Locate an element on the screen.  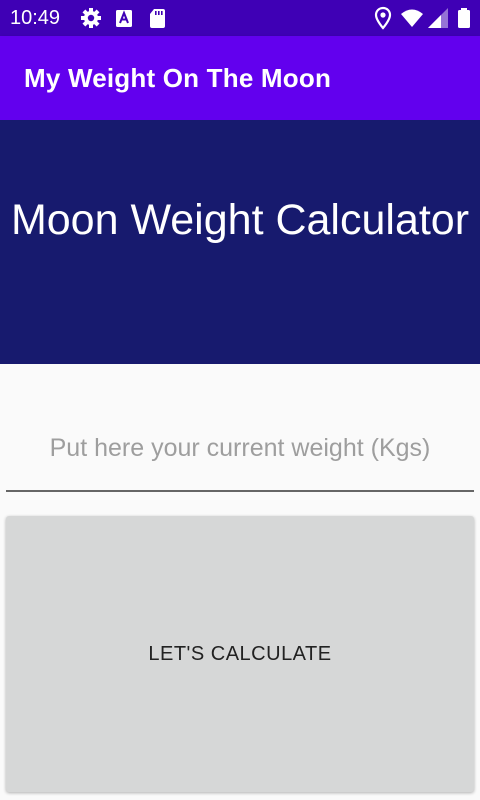
hero-title: Moon Weight Calculator is located at coordinates (240, 220).